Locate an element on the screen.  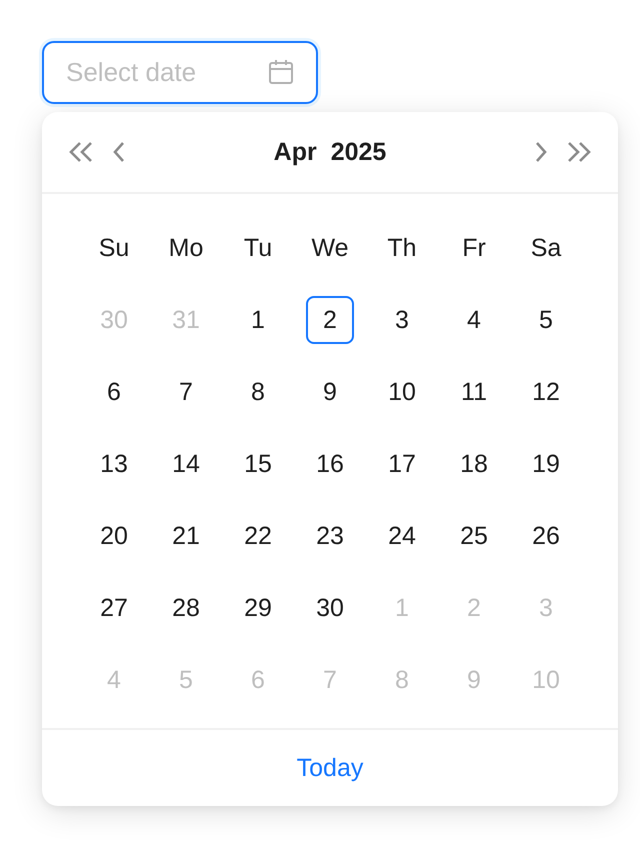
day-cell: 24 is located at coordinates (402, 536).